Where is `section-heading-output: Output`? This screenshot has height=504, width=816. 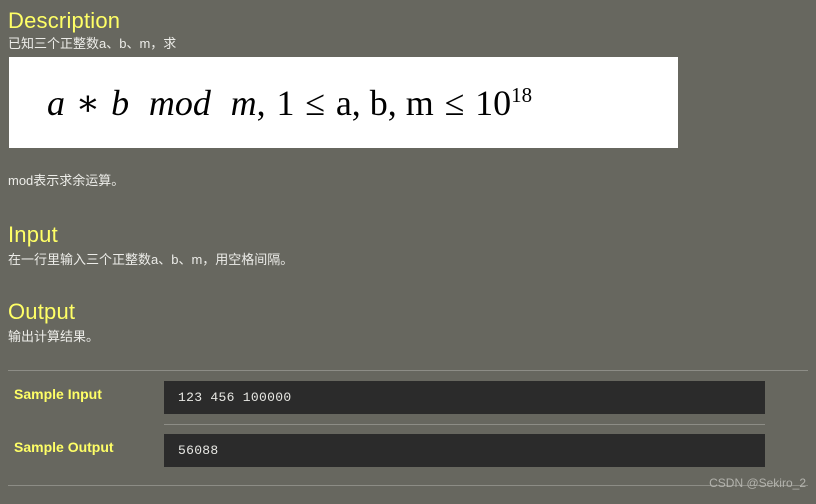
section-heading-output: Output is located at coordinates (42, 311).